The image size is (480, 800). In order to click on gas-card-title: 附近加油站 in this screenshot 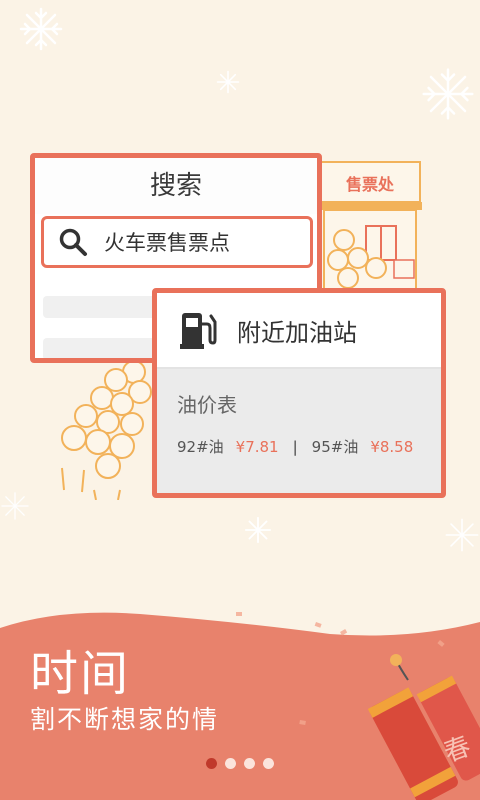, I will do `click(297, 332)`.